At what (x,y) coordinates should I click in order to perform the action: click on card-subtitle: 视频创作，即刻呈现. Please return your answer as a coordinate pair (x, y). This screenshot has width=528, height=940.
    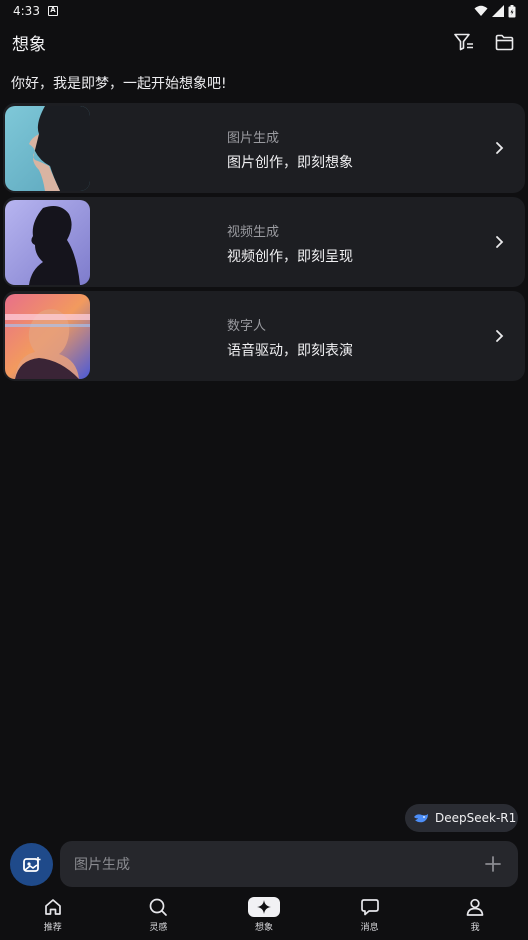
    Looking at the image, I should click on (290, 257).